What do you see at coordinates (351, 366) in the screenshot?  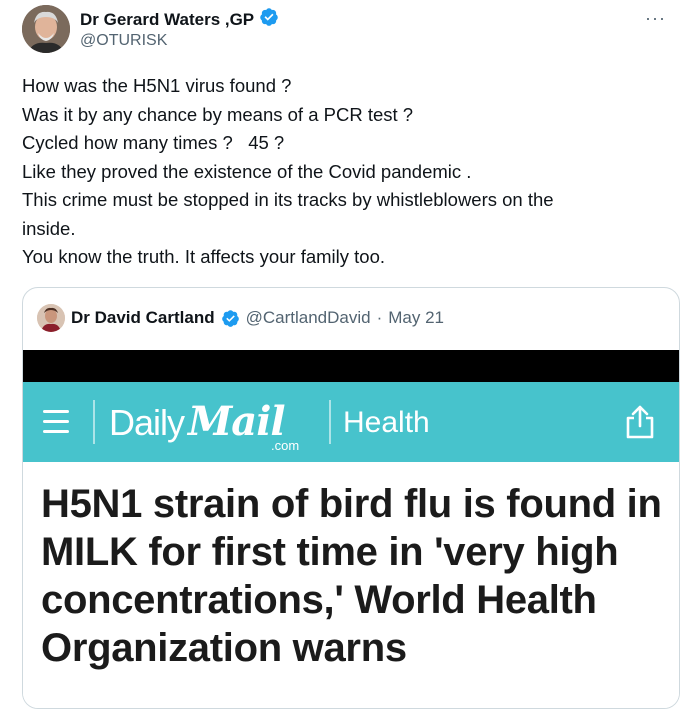 I see `image-top-bar` at bounding box center [351, 366].